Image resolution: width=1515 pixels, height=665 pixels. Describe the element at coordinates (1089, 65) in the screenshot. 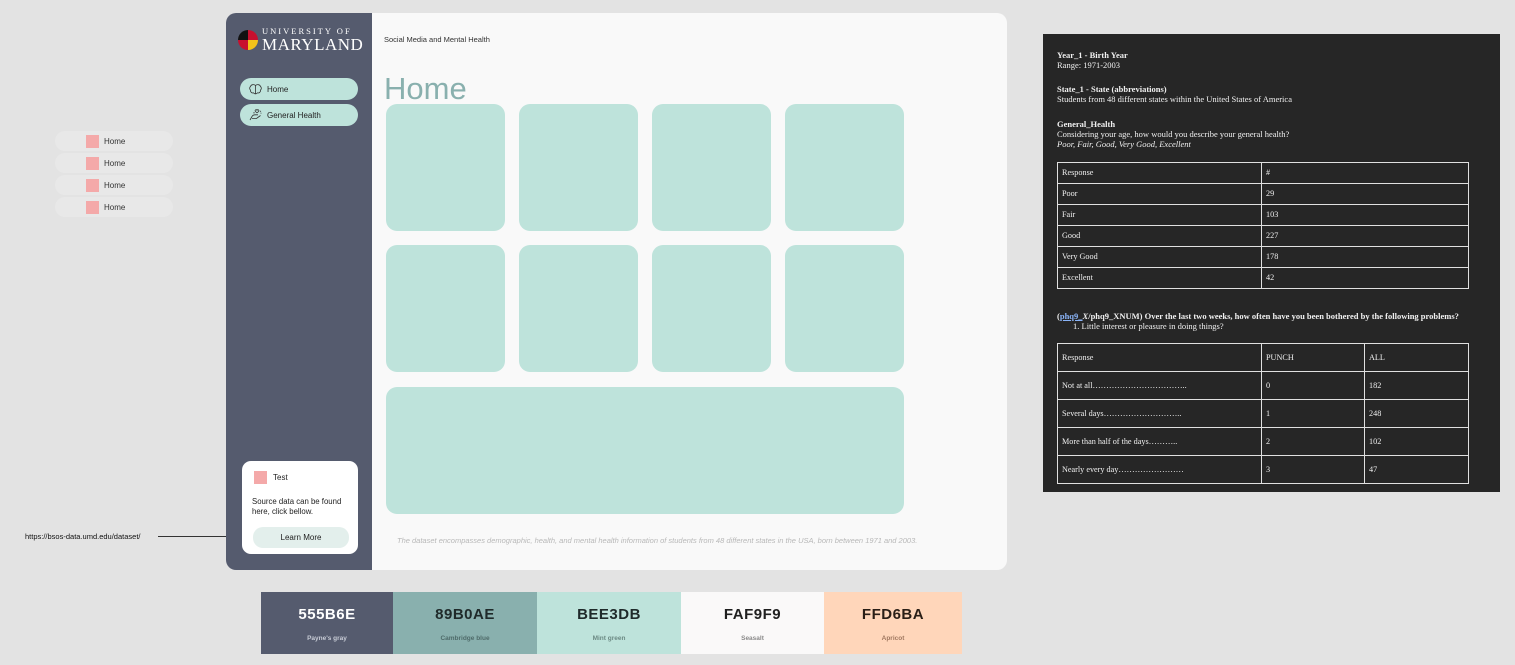

I see `variable-desc: Range: 1971-2003` at that location.